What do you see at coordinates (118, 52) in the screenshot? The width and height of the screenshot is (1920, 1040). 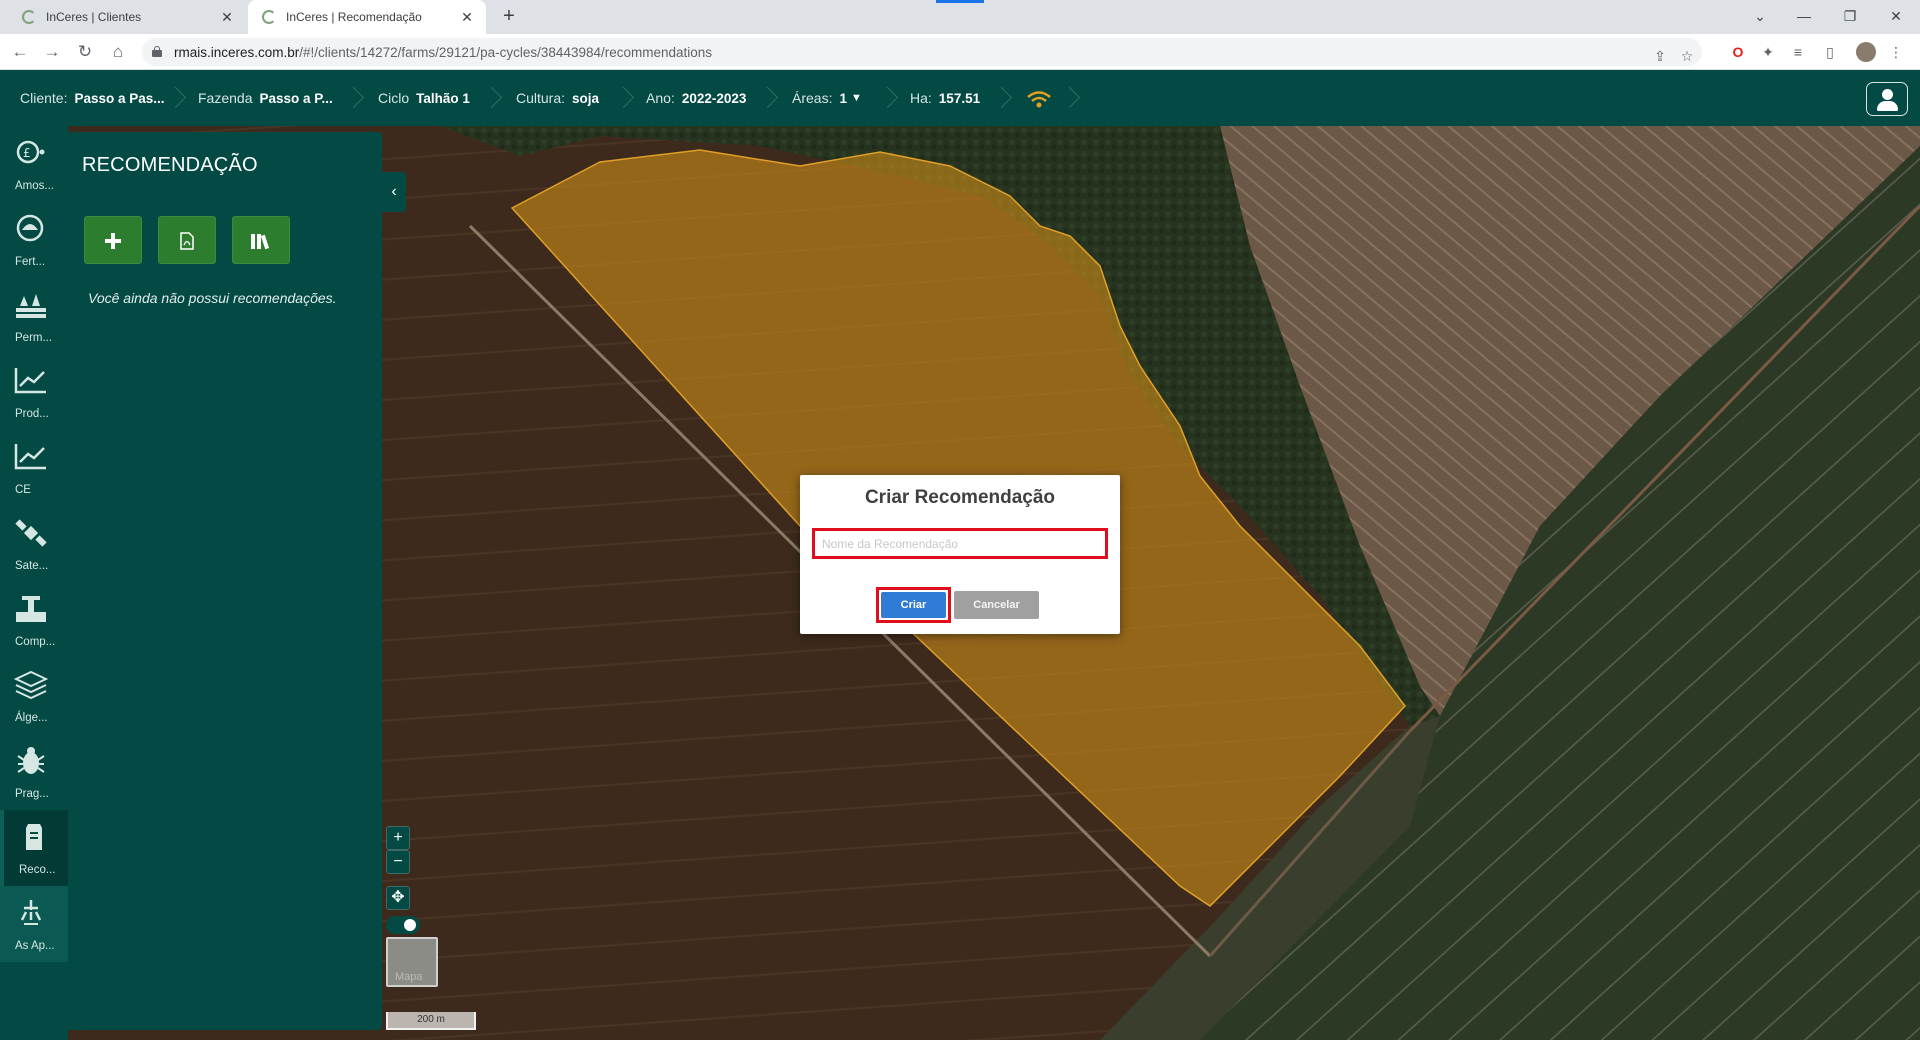 I see `home-icon: ⌂` at bounding box center [118, 52].